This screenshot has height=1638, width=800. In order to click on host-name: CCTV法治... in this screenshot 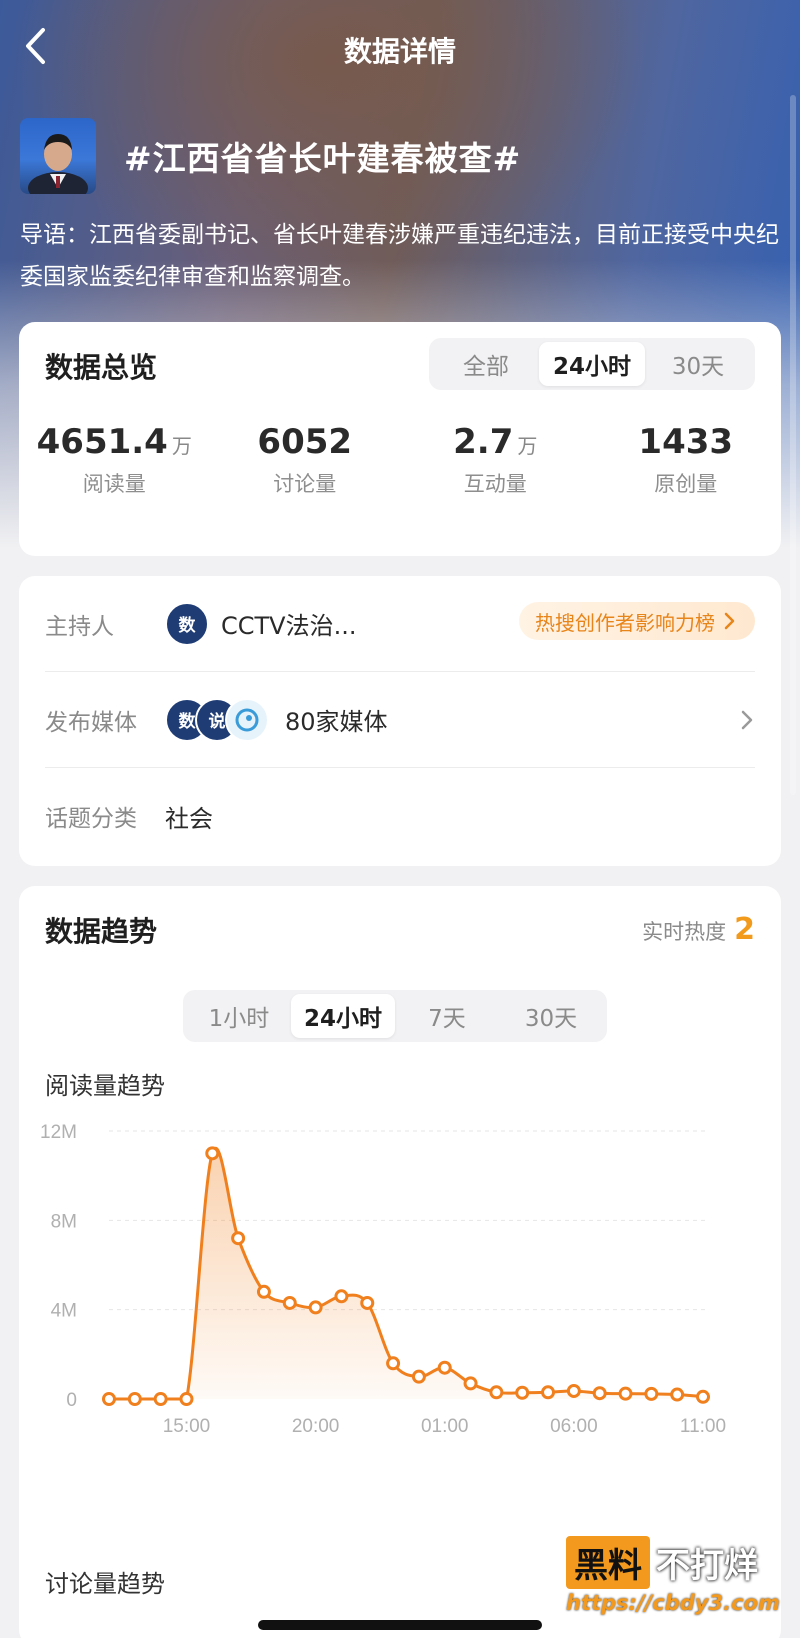, I will do `click(288, 623)`.